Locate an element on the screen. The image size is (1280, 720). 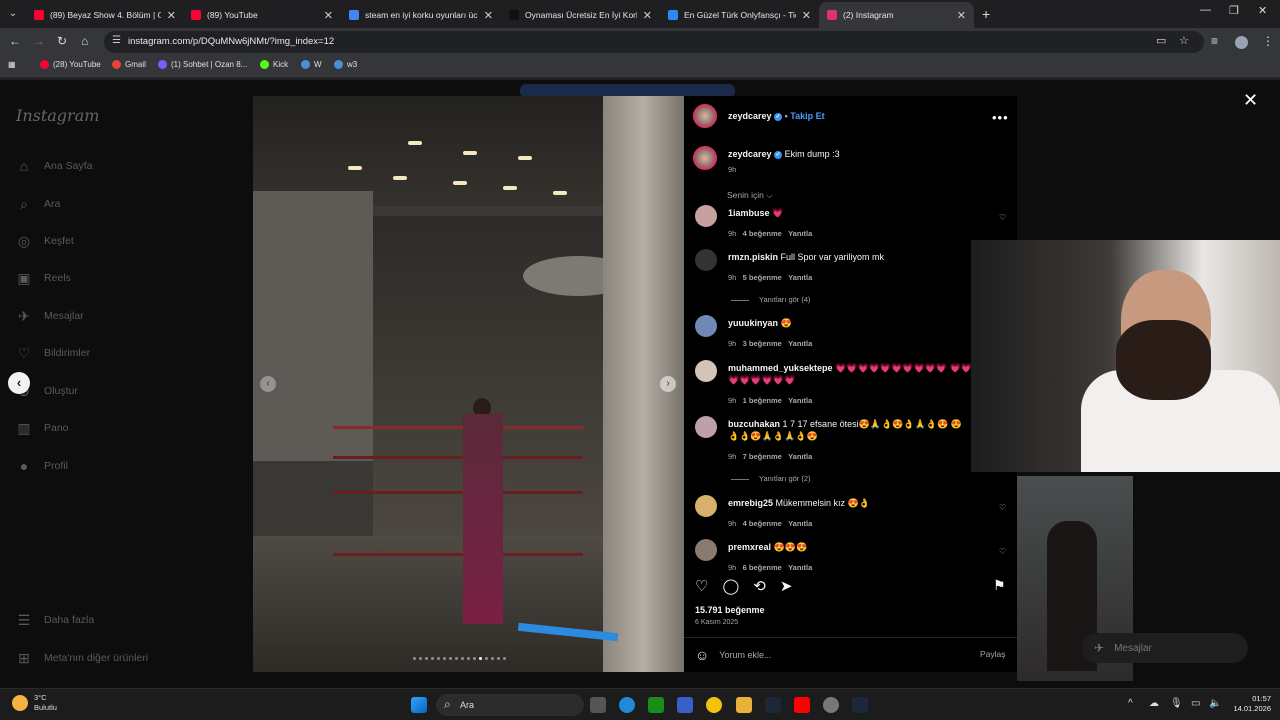
sidebar-item: ✈ Mesajlar is located at coordinates (50, 316).